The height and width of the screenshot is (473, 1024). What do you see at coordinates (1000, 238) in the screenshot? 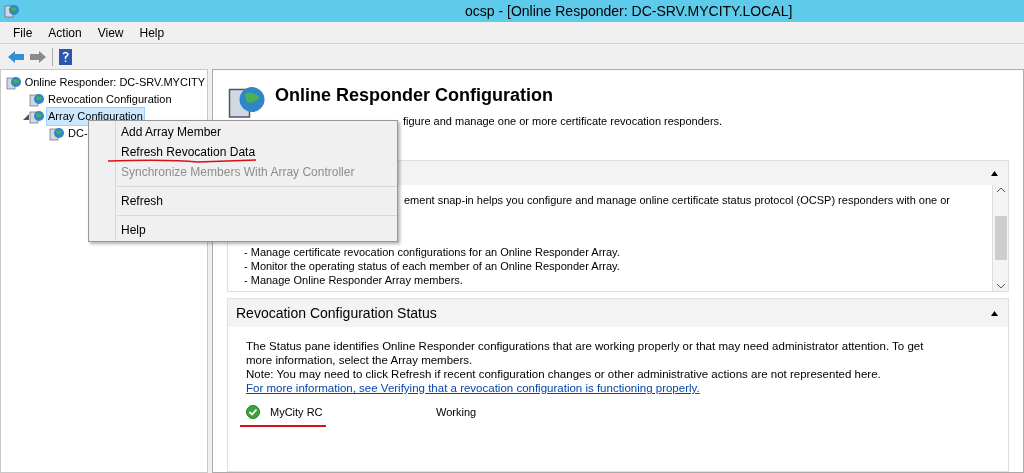
I see `scrollbar` at bounding box center [1000, 238].